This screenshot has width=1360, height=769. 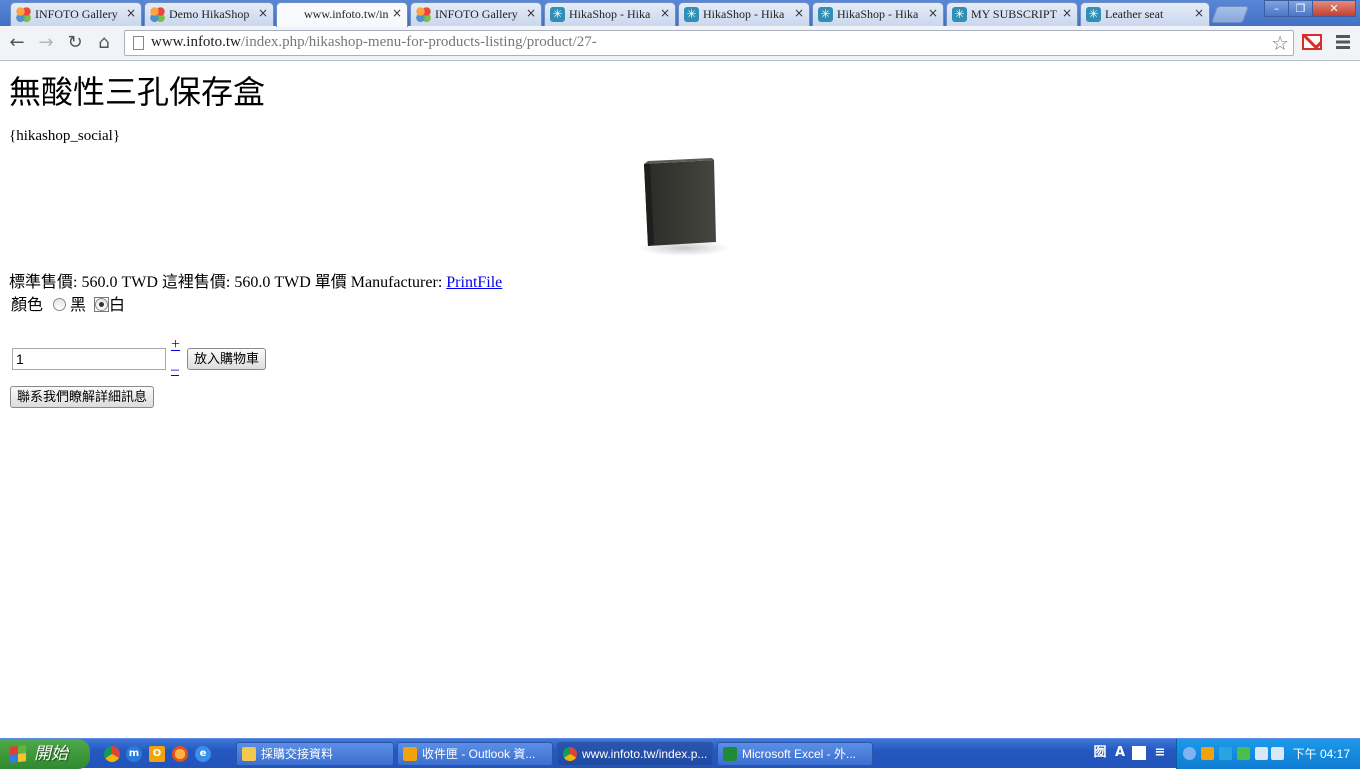 I want to click on color-option-row: 顏色 黑 白, so click(x=68, y=303).